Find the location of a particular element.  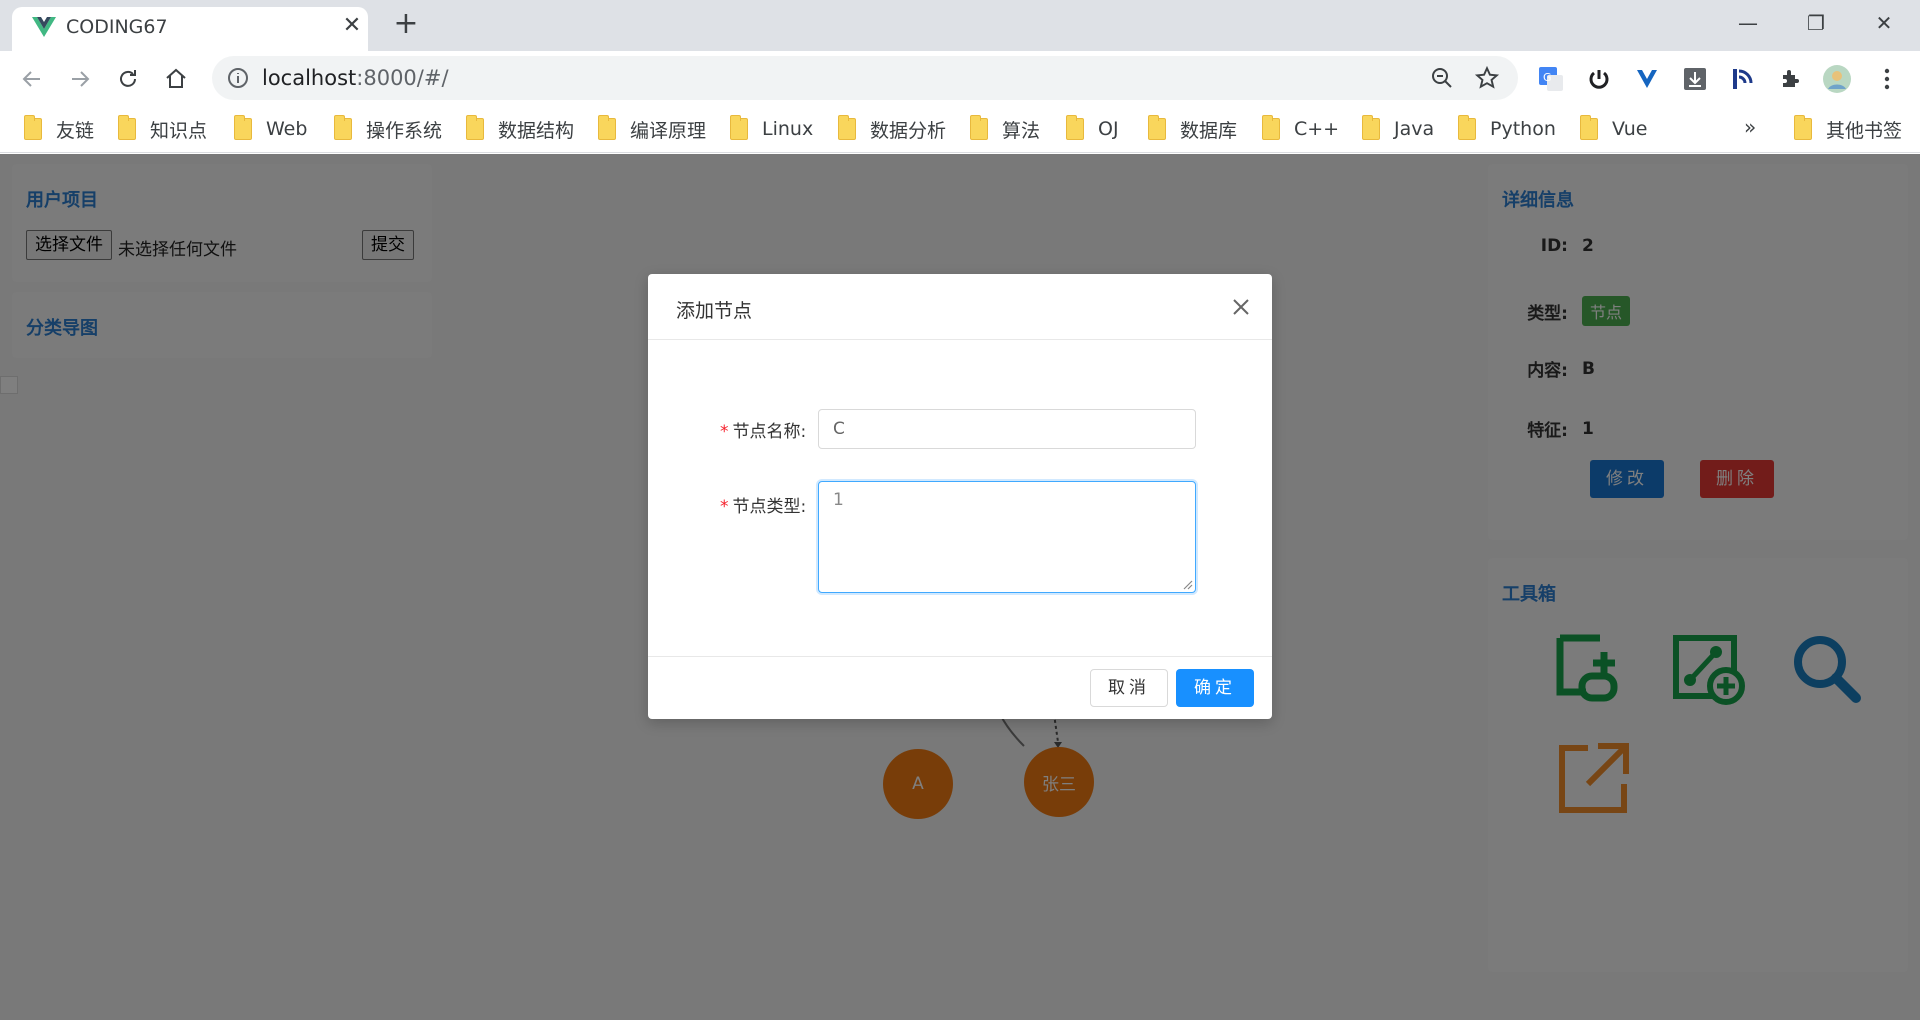

bookmark-folder: Python is located at coordinates (1507, 129).